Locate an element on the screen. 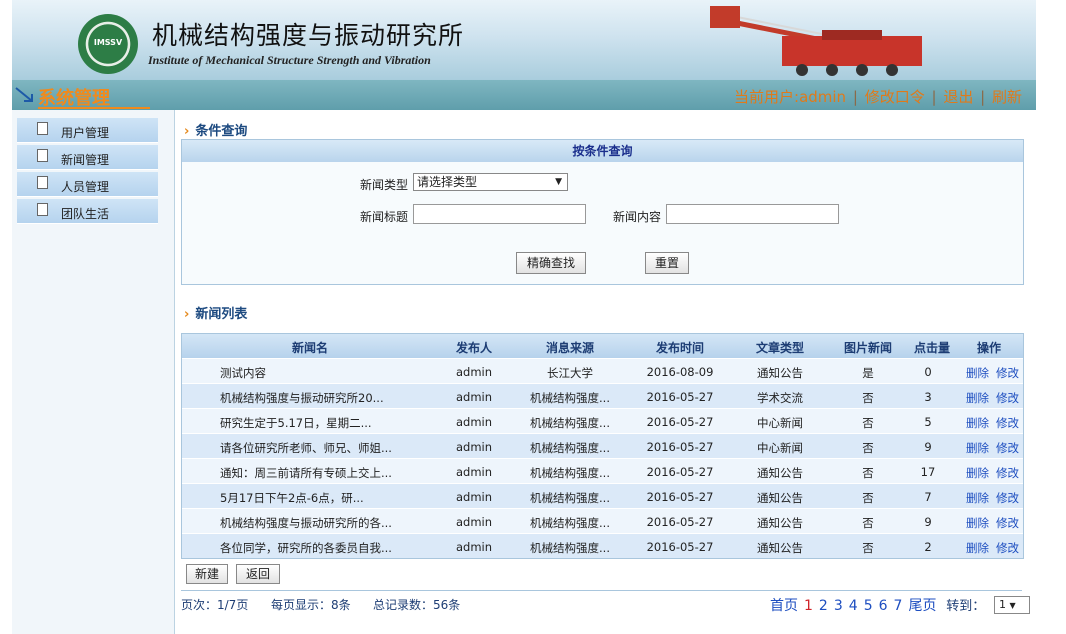 Image resolution: width=1066 pixels, height=634 pixels. news-content-input is located at coordinates (752, 214).